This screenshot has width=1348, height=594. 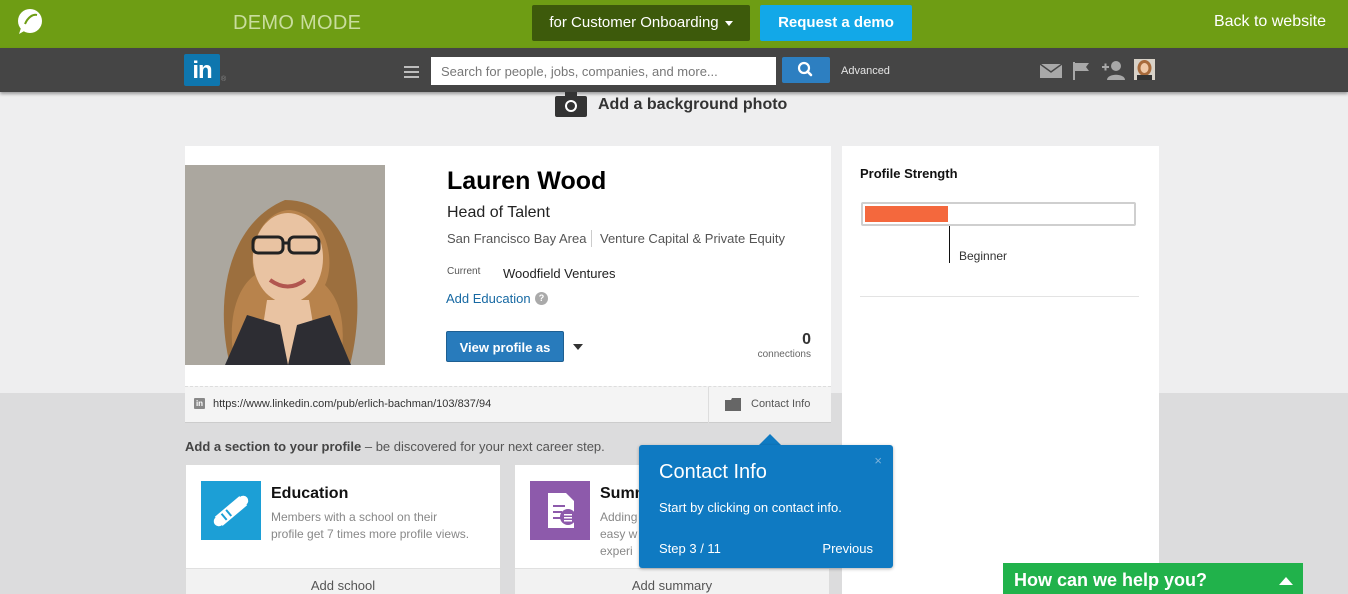 What do you see at coordinates (780, 404) in the screenshot?
I see `contact-info-button: Contact Info` at bounding box center [780, 404].